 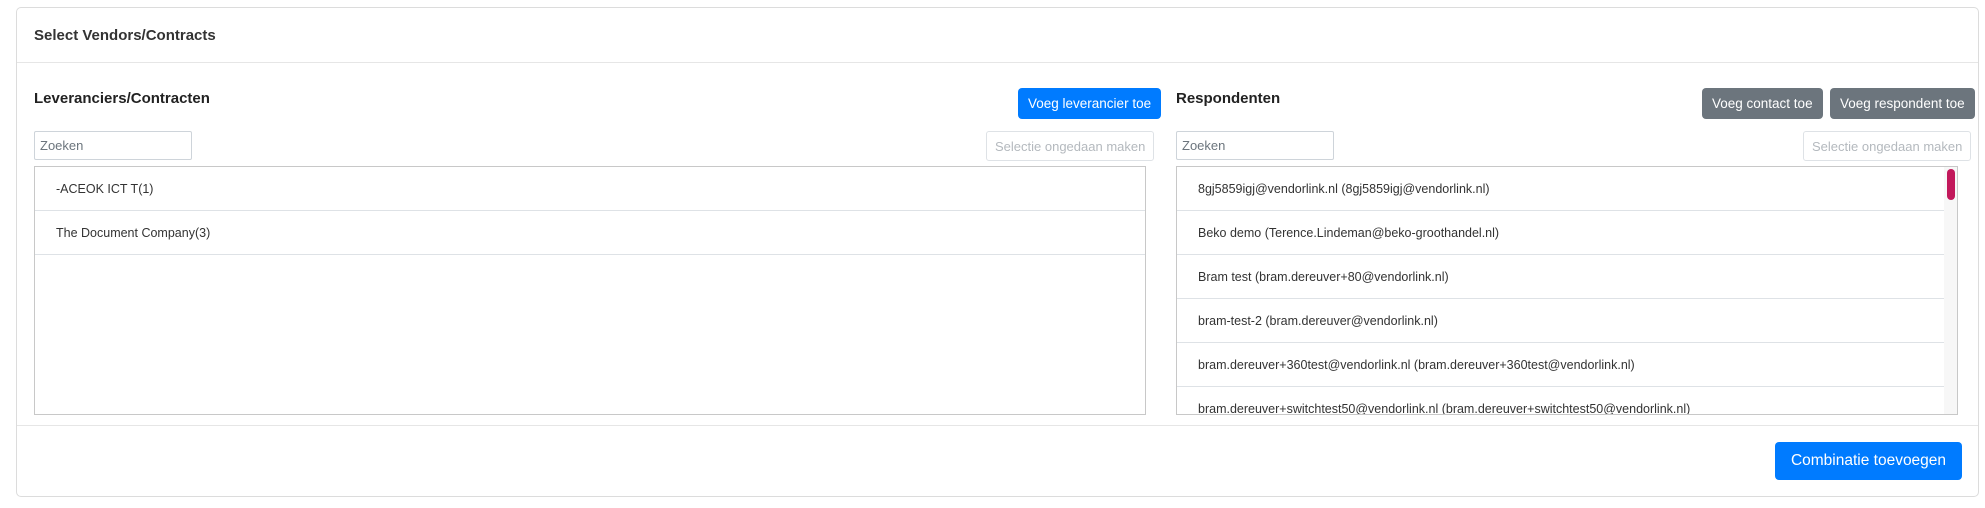 What do you see at coordinates (997, 35) in the screenshot?
I see `card-title: Select Vendors/Contracts` at bounding box center [997, 35].